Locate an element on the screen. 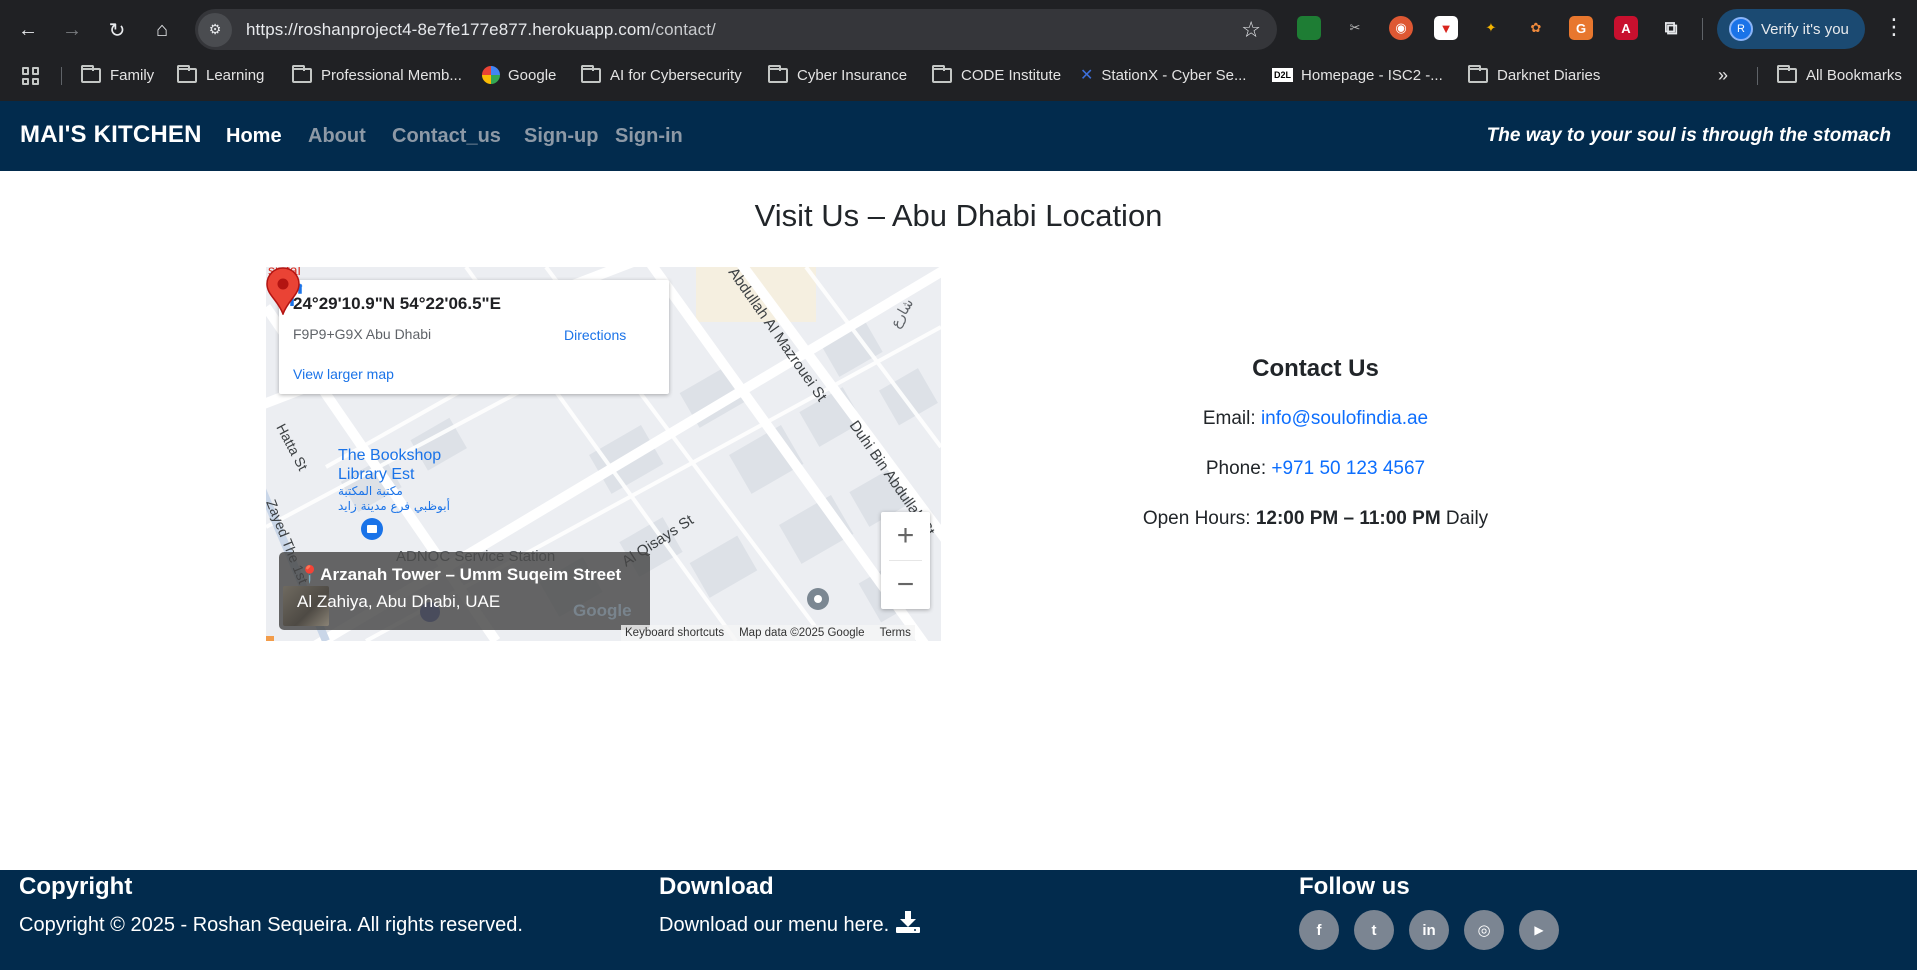 This screenshot has width=1917, height=970. bookmarks-overflow-icon: » is located at coordinates (1723, 75).